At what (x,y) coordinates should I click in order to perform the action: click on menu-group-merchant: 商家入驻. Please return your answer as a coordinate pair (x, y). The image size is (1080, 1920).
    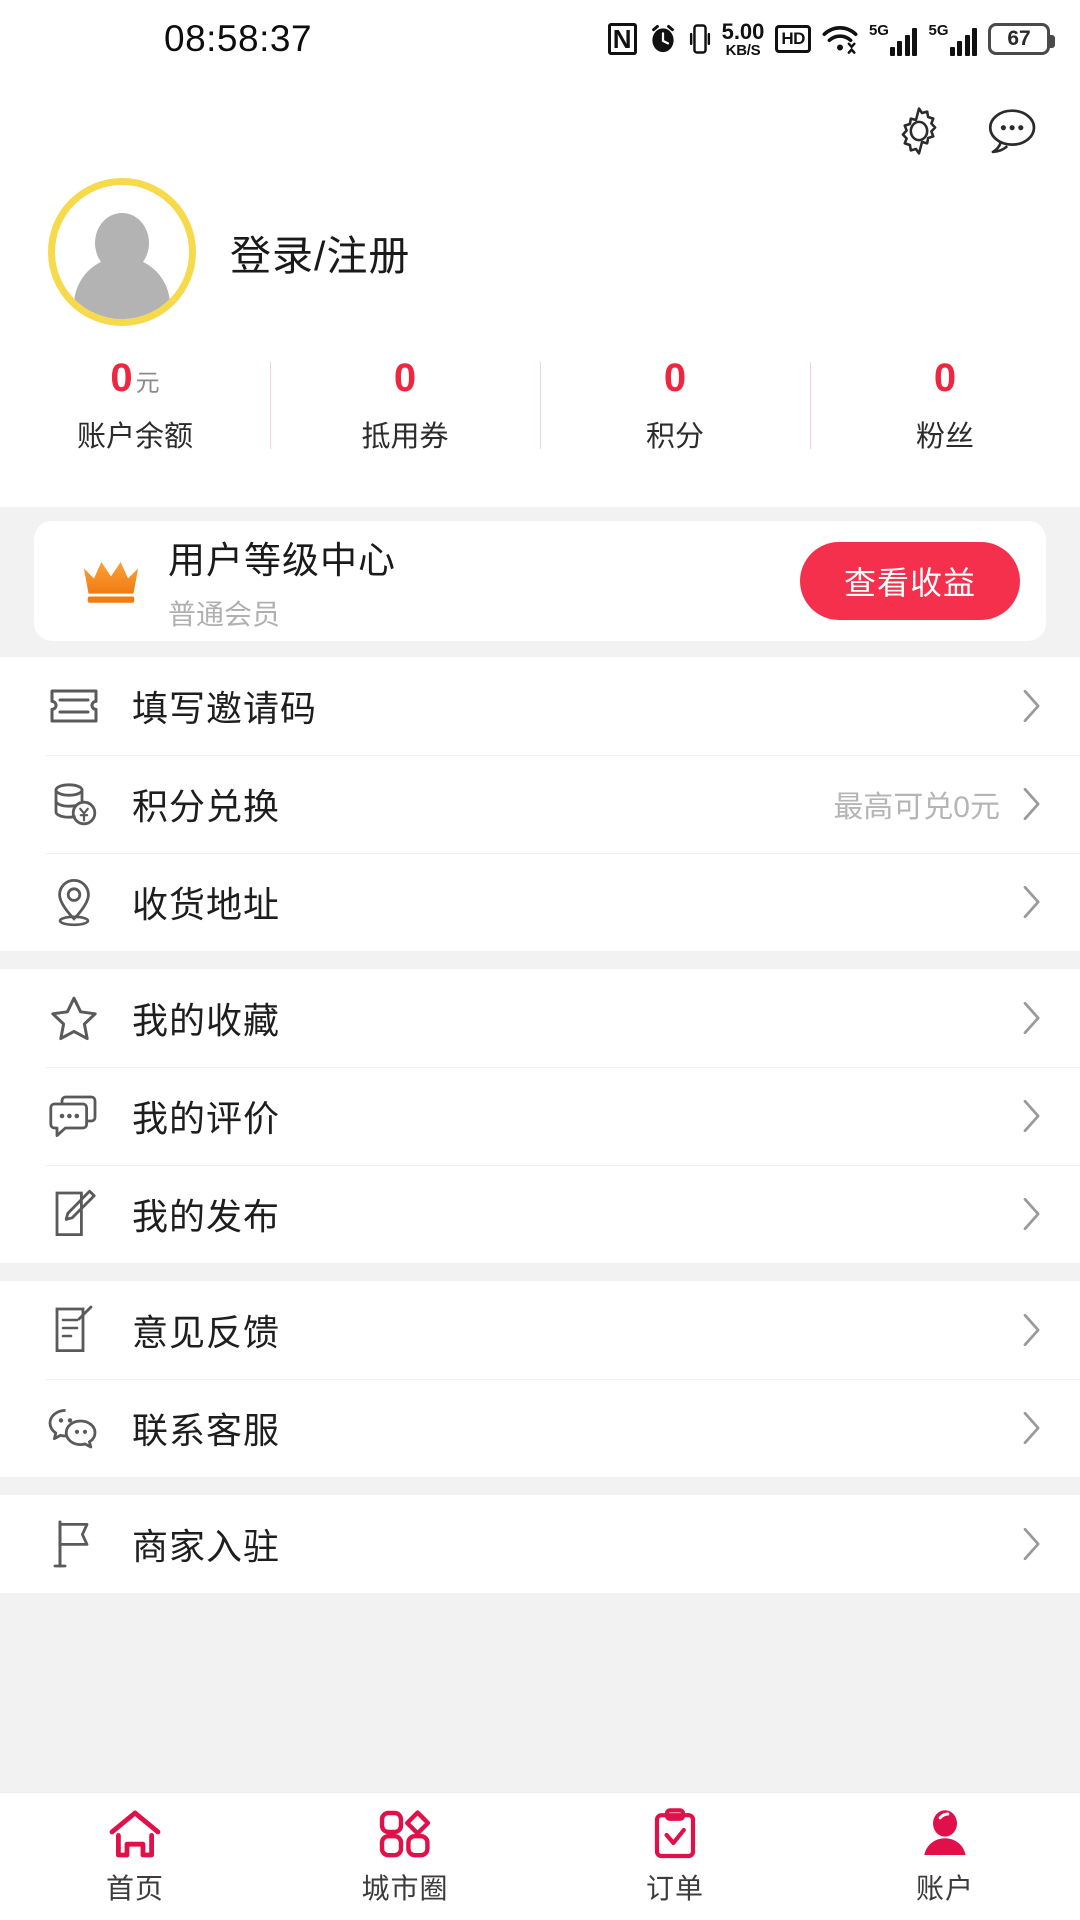
    Looking at the image, I should click on (540, 1544).